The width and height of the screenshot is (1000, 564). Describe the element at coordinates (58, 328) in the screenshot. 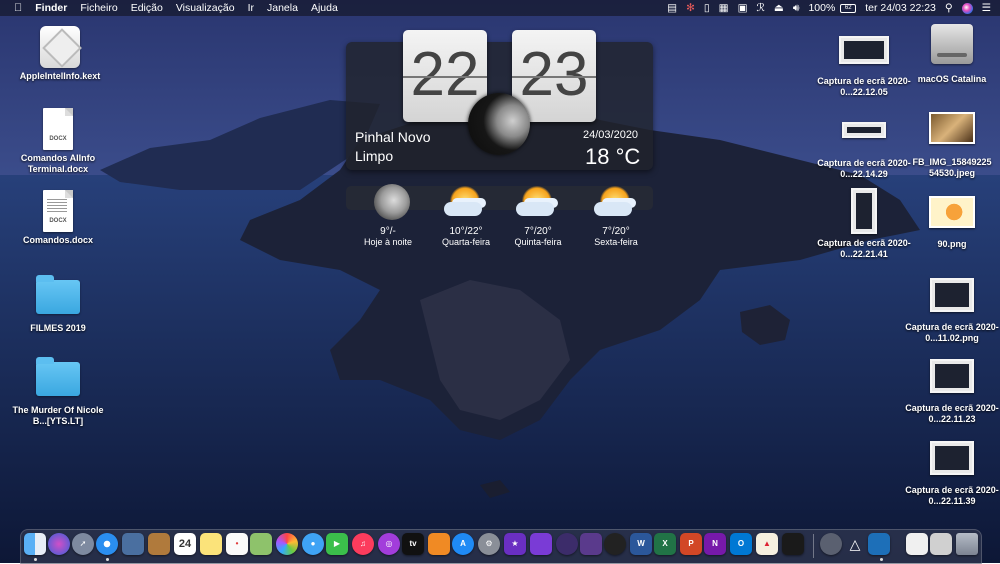

I see `desktop-item-label: FILMES 2019` at that location.